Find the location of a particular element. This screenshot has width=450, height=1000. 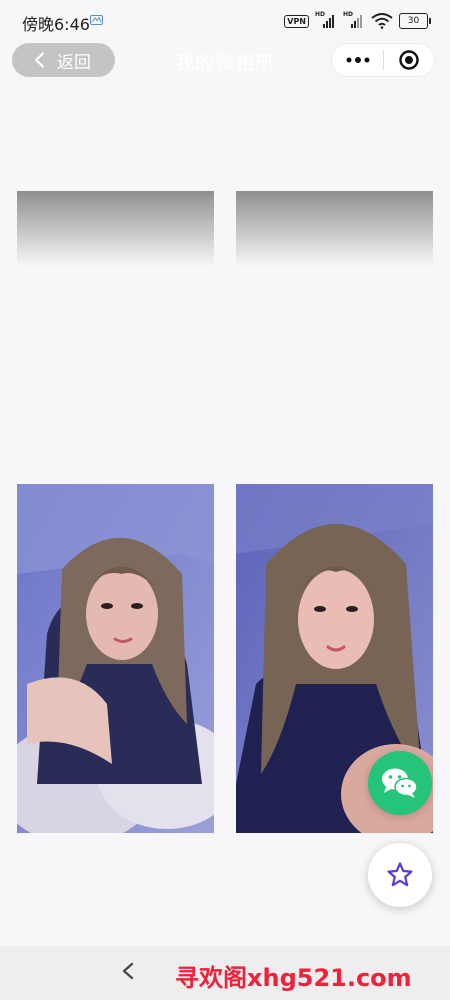

wifi-icon is located at coordinates (382, 21).